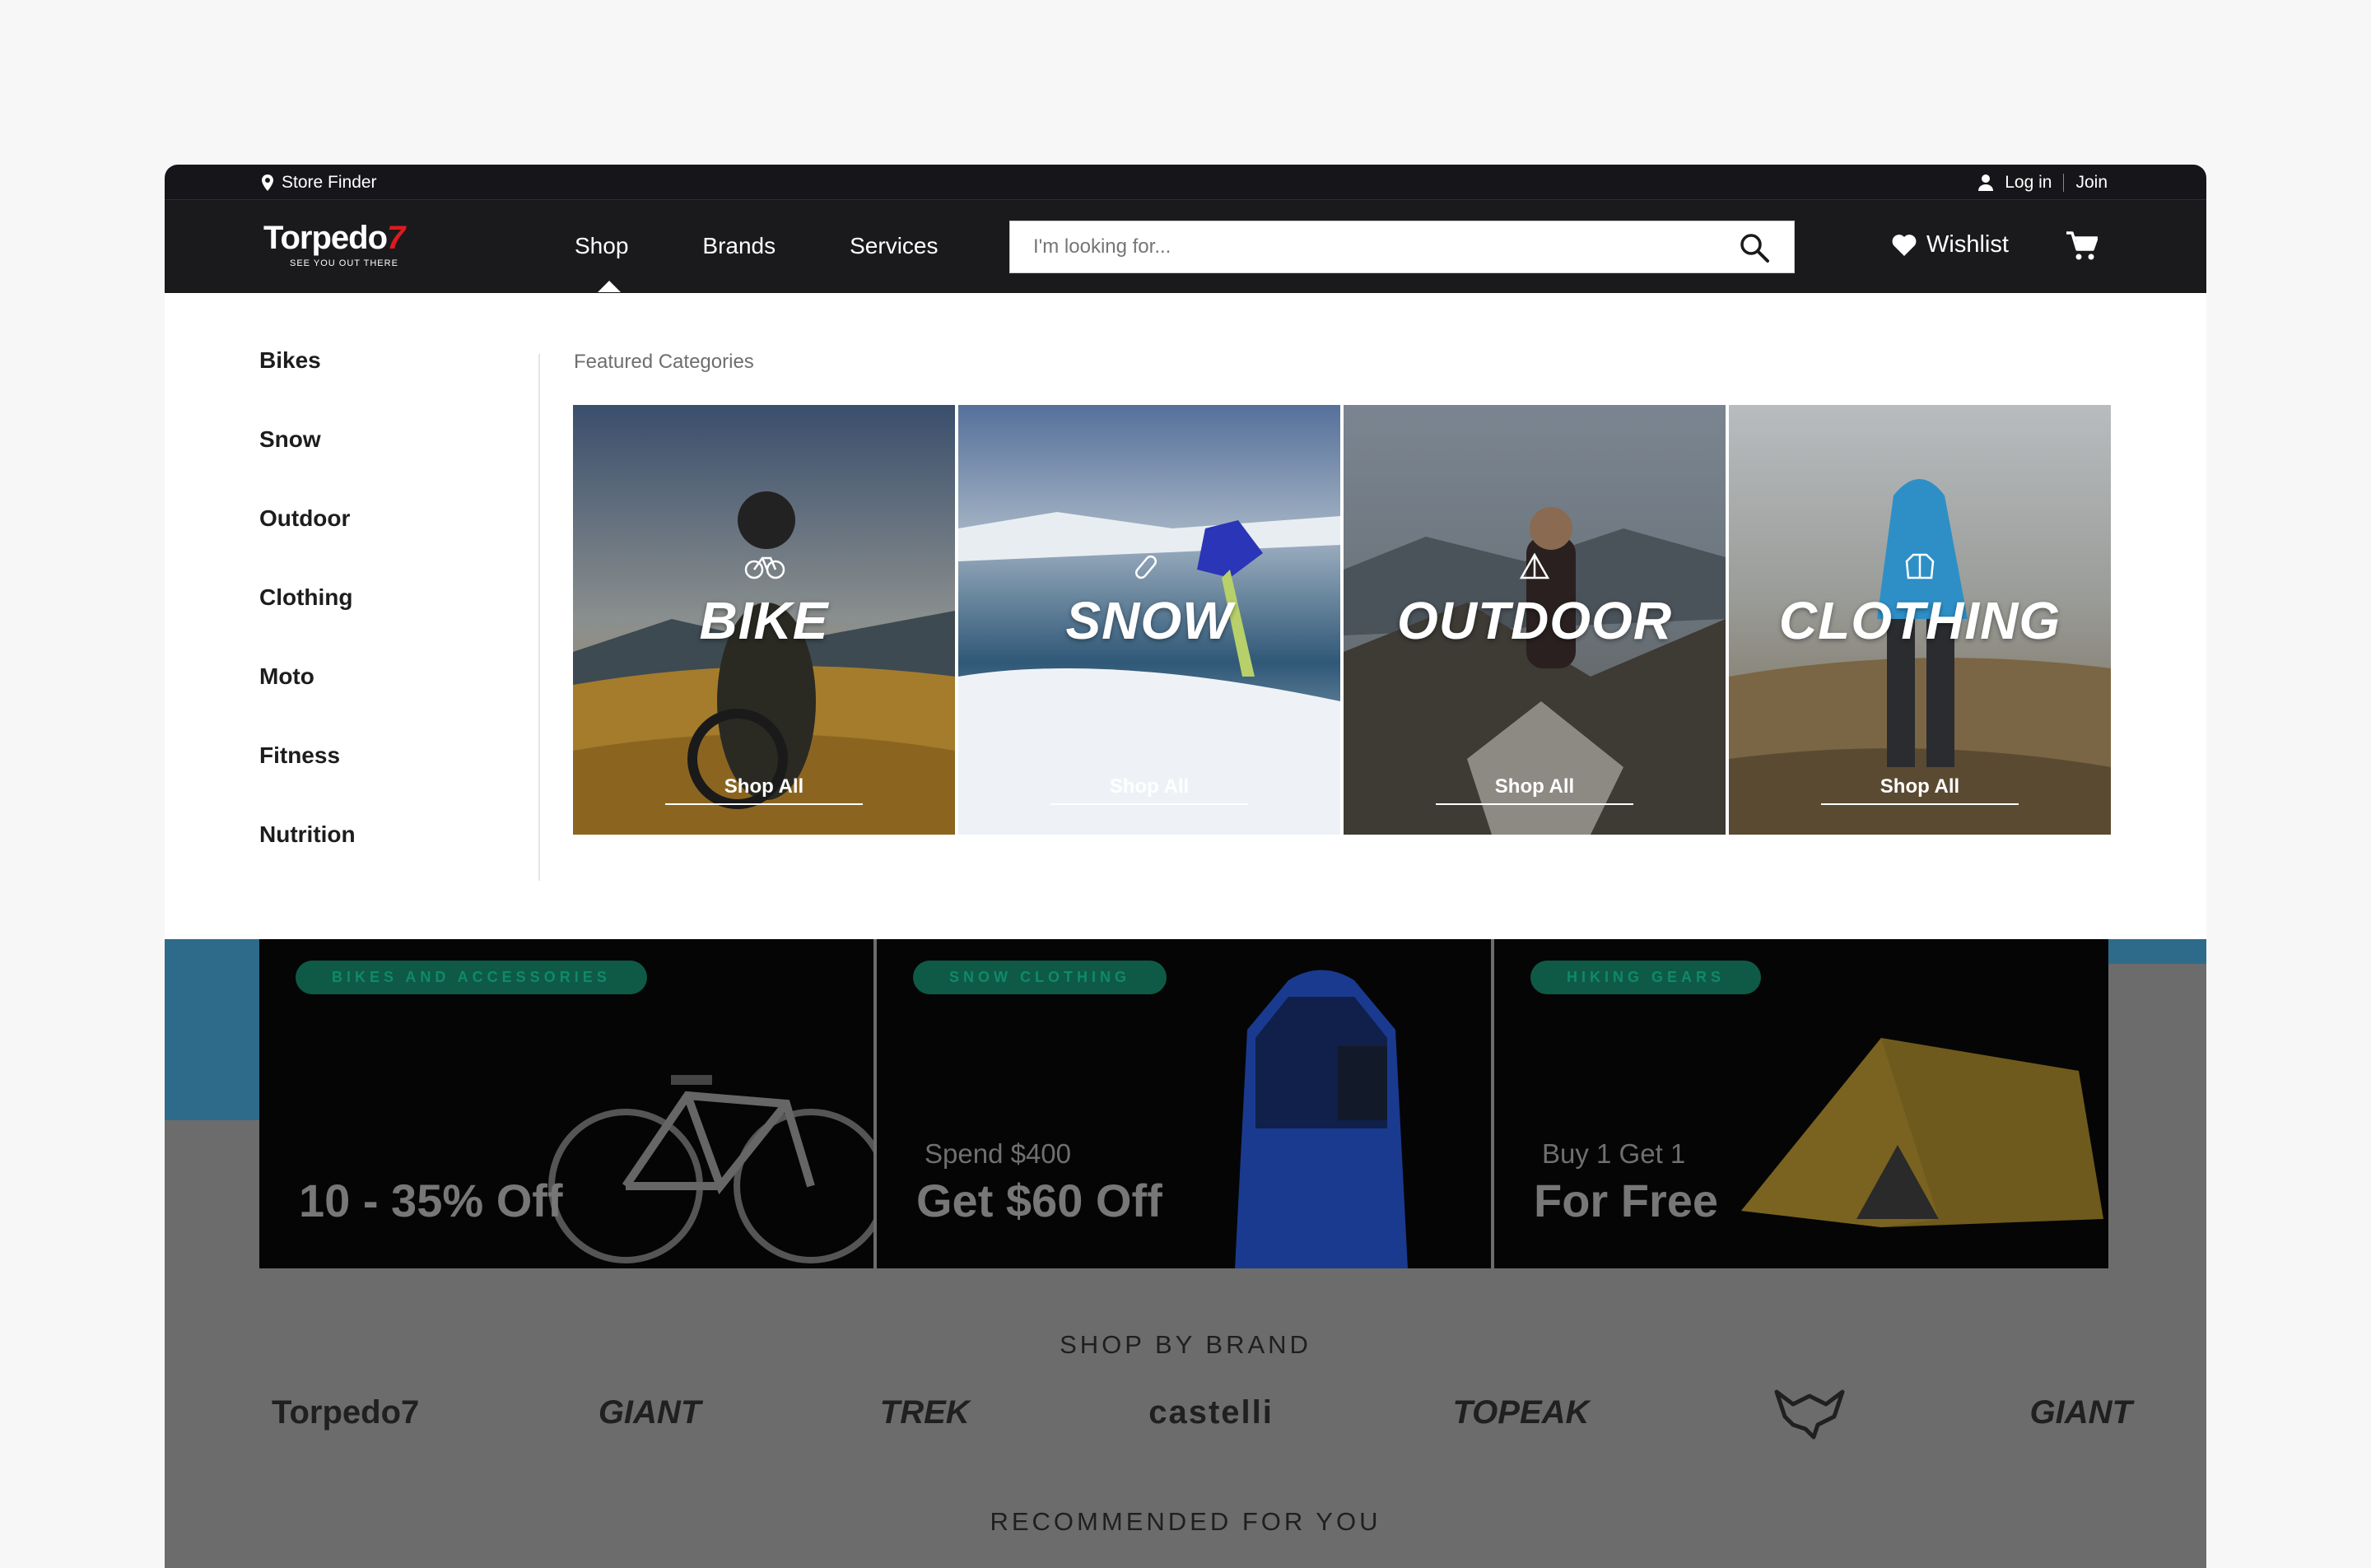 This screenshot has height=1568, width=2371. Describe the element at coordinates (1986, 182) in the screenshot. I see `user-icon` at that location.